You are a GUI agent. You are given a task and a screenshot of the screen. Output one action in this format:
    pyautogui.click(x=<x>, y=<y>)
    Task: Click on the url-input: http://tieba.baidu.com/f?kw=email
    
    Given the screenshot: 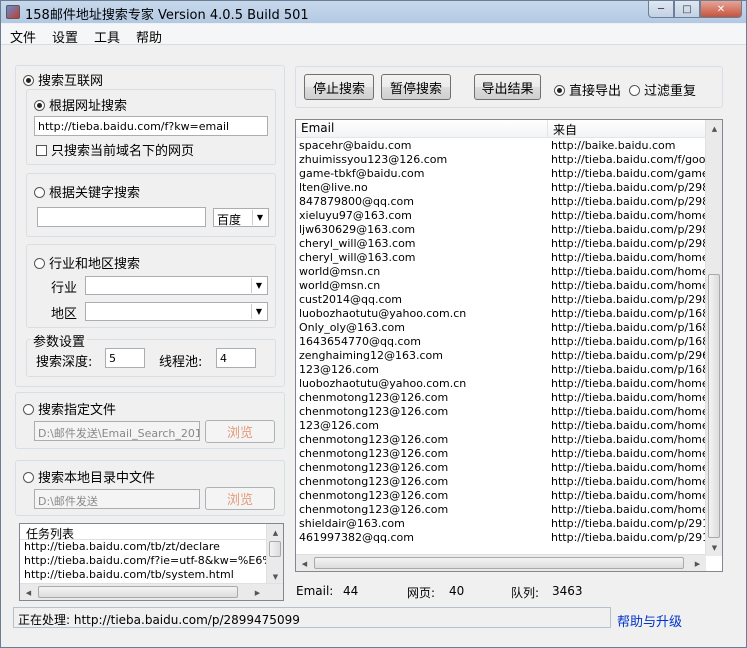 What is the action you would take?
    pyautogui.click(x=151, y=126)
    